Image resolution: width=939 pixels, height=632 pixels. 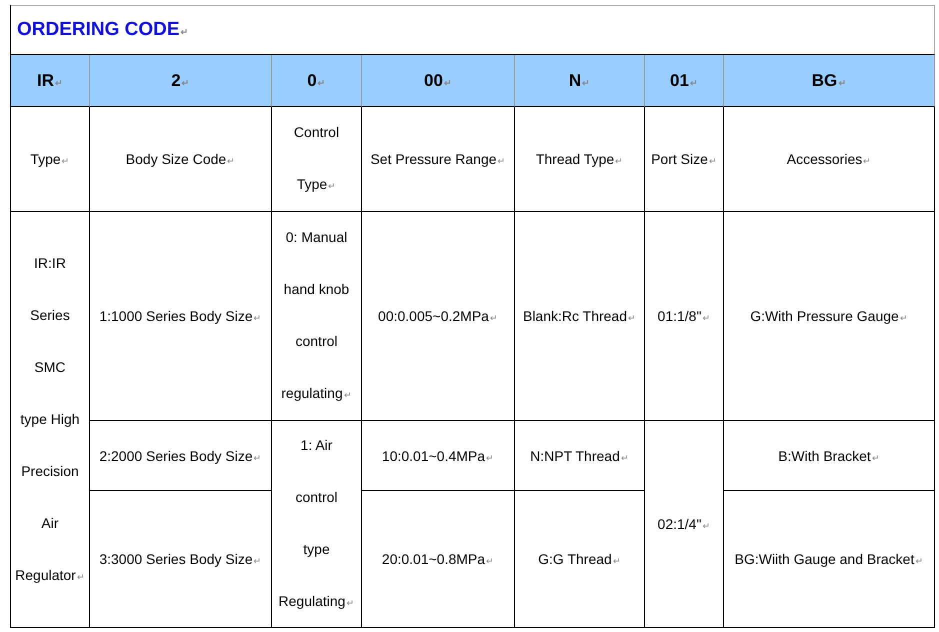 What do you see at coordinates (829, 159) in the screenshot?
I see `column-label: Accessories↵` at bounding box center [829, 159].